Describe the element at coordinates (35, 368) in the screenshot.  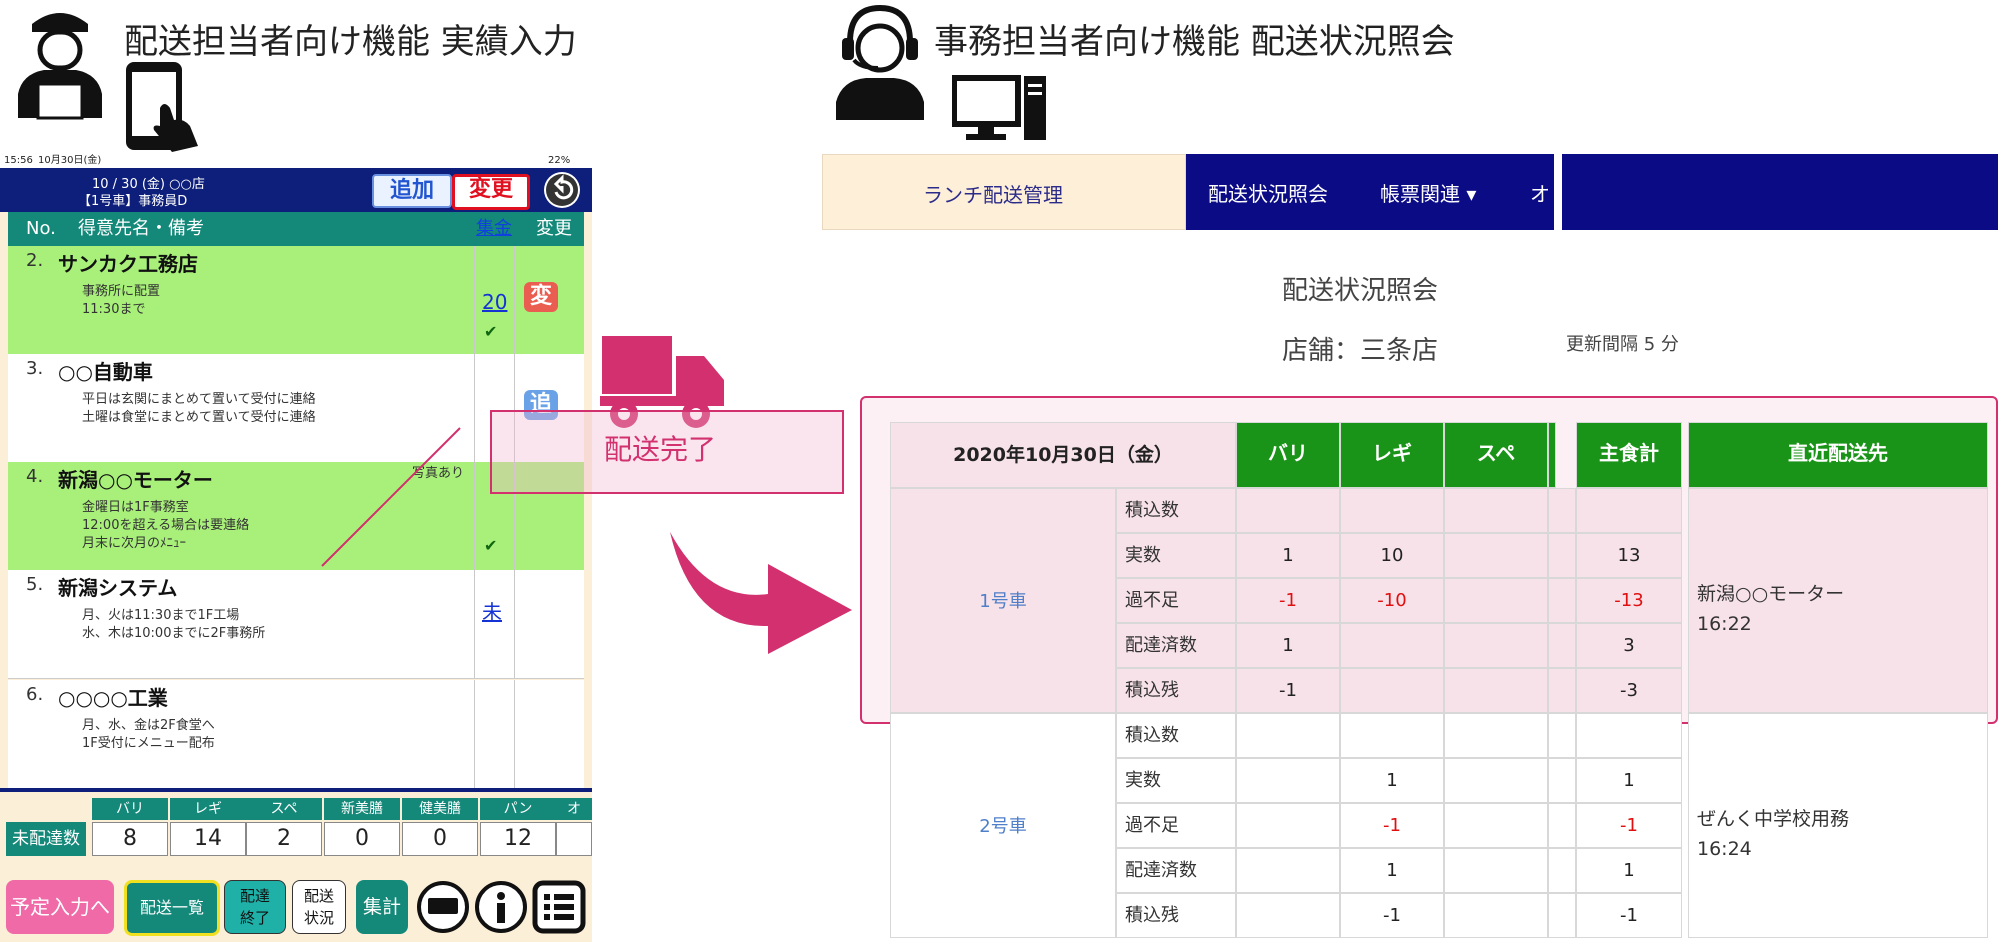
I see `row-no: 3.` at that location.